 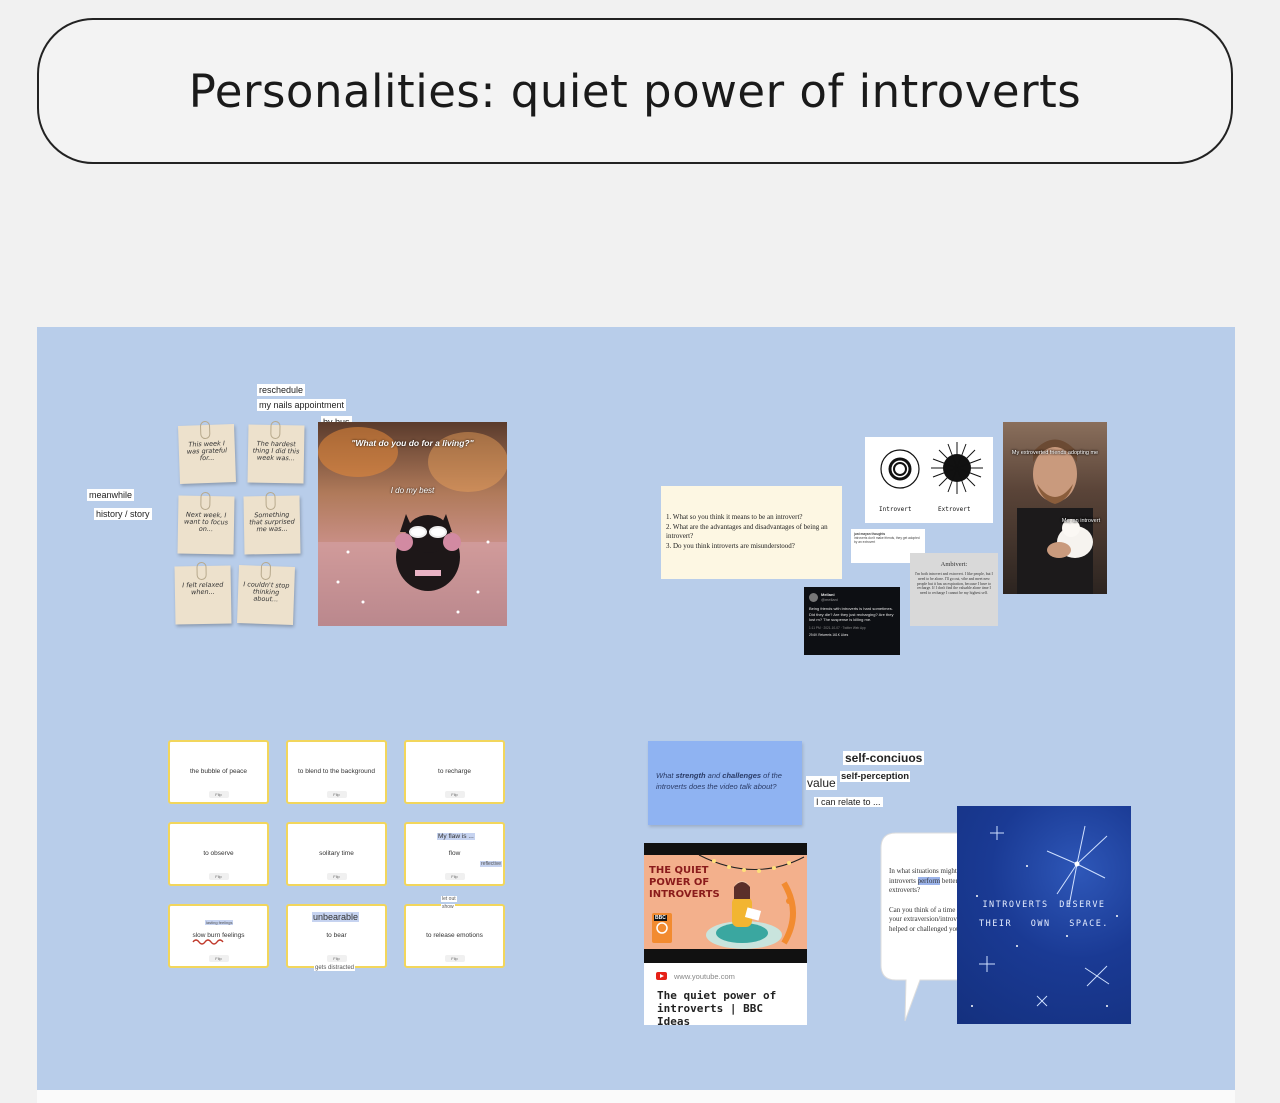 I want to click on annotation-show: show, so click(x=448, y=907).